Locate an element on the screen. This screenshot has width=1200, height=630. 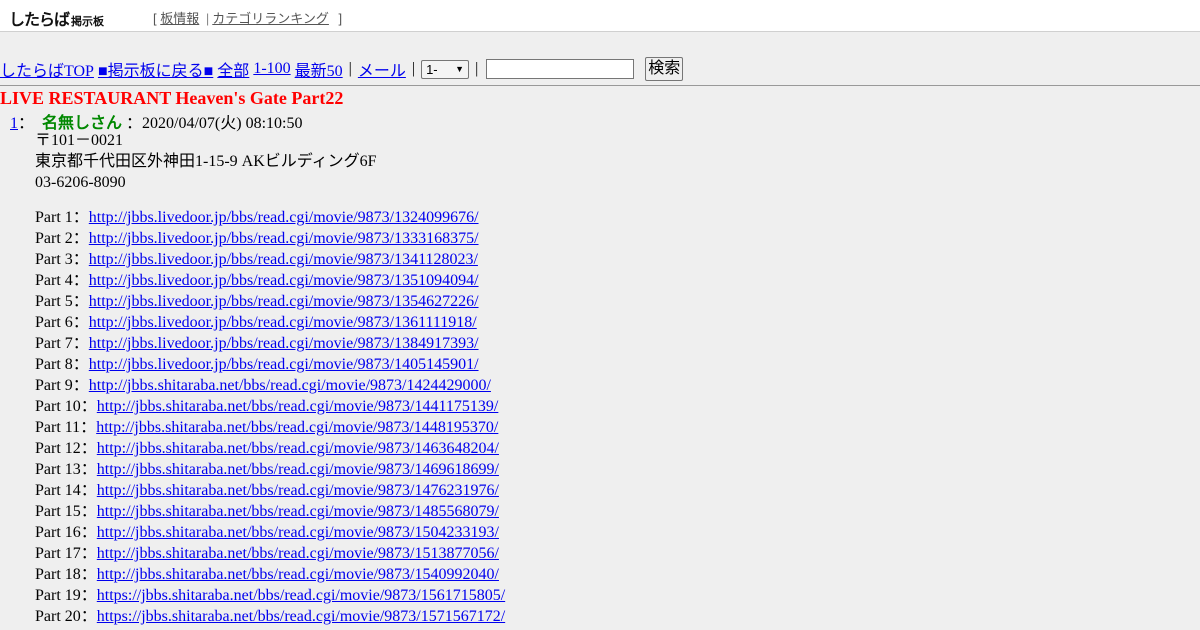
part-label: Part 20： is located at coordinates (66, 616).